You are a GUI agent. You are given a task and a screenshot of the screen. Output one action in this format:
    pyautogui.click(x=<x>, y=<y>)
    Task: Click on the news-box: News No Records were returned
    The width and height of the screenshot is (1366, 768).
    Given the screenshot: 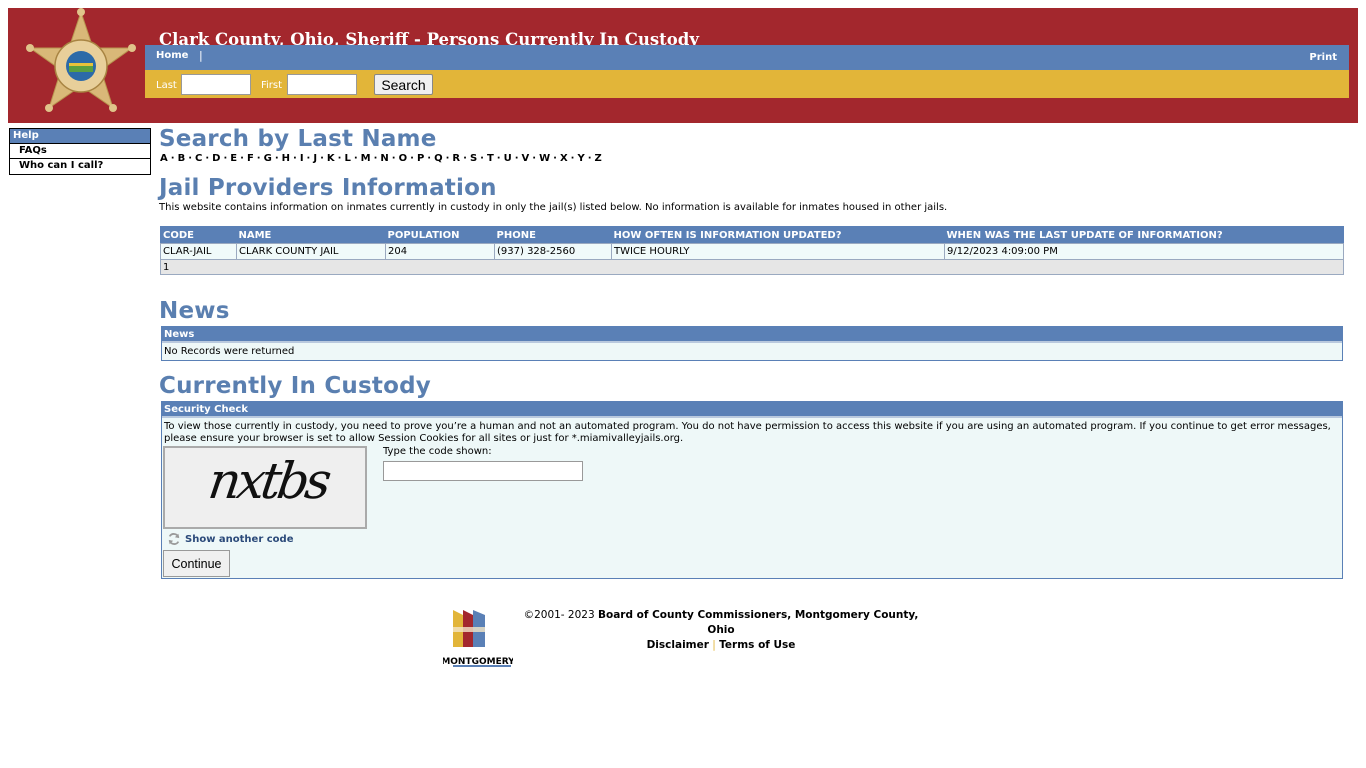 What is the action you would take?
    pyautogui.click(x=752, y=343)
    